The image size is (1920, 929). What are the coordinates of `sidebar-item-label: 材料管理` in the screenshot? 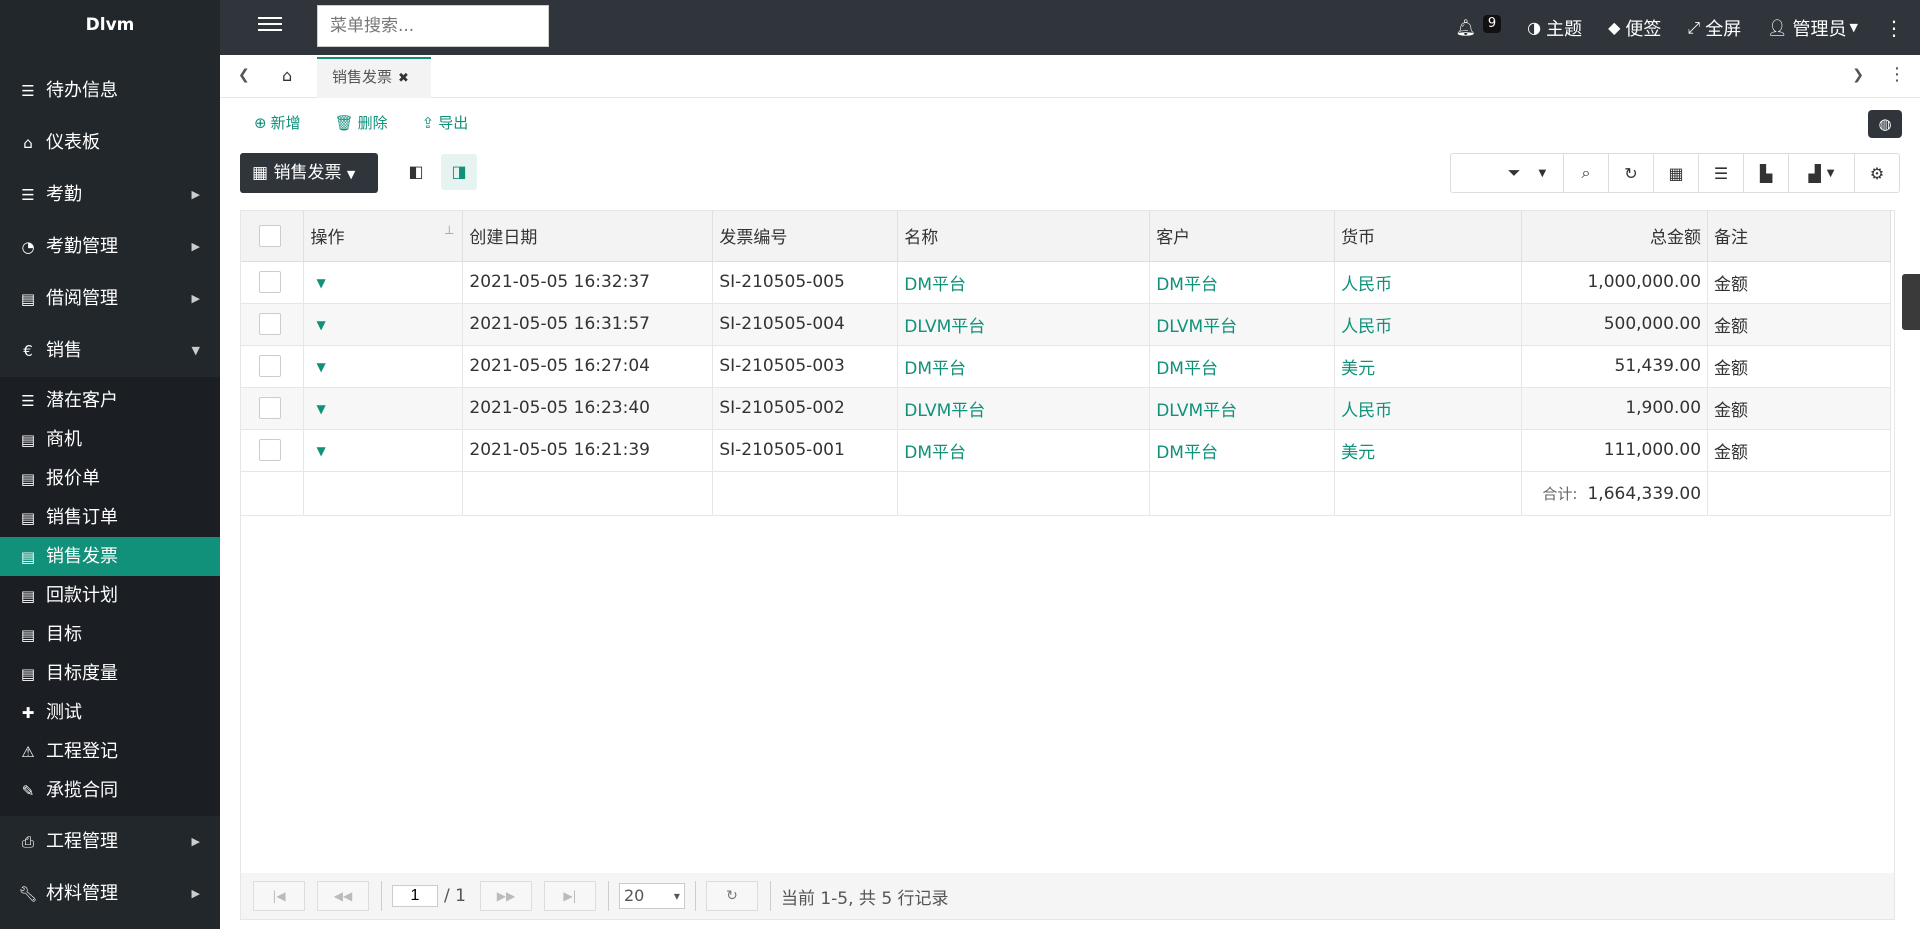 It's located at (82, 893).